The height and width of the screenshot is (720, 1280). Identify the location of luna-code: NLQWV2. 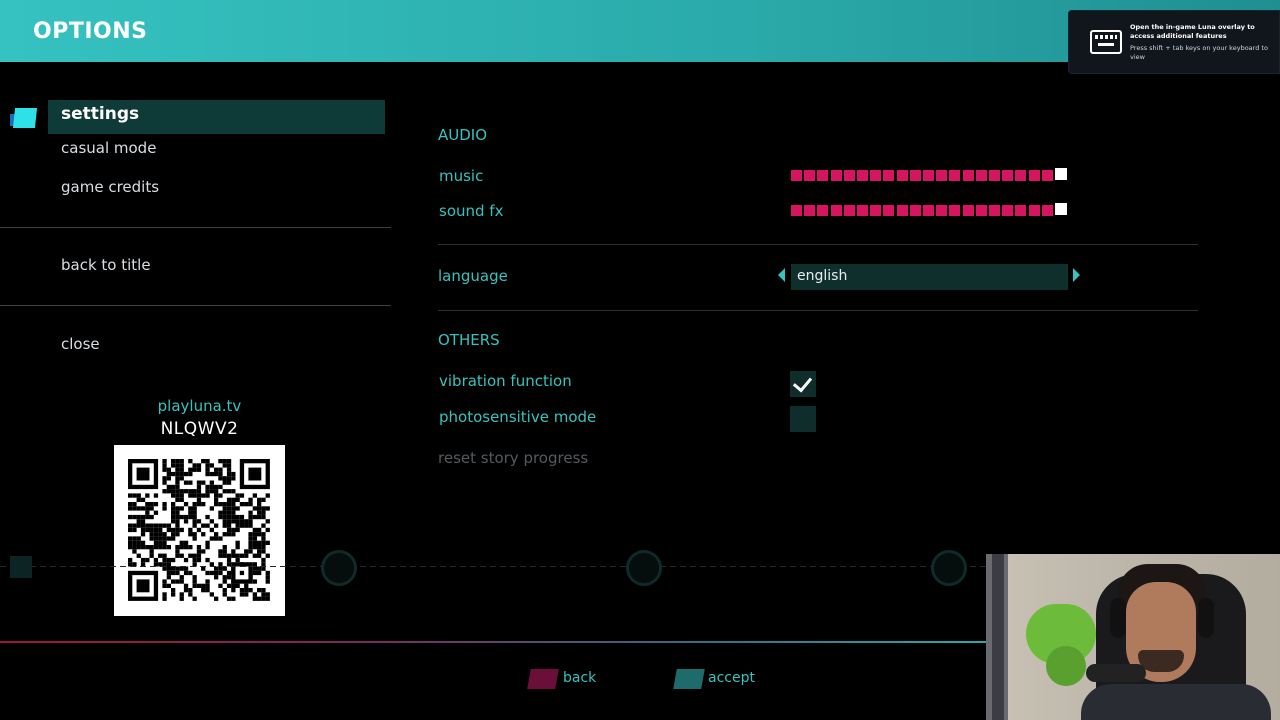
(199, 429).